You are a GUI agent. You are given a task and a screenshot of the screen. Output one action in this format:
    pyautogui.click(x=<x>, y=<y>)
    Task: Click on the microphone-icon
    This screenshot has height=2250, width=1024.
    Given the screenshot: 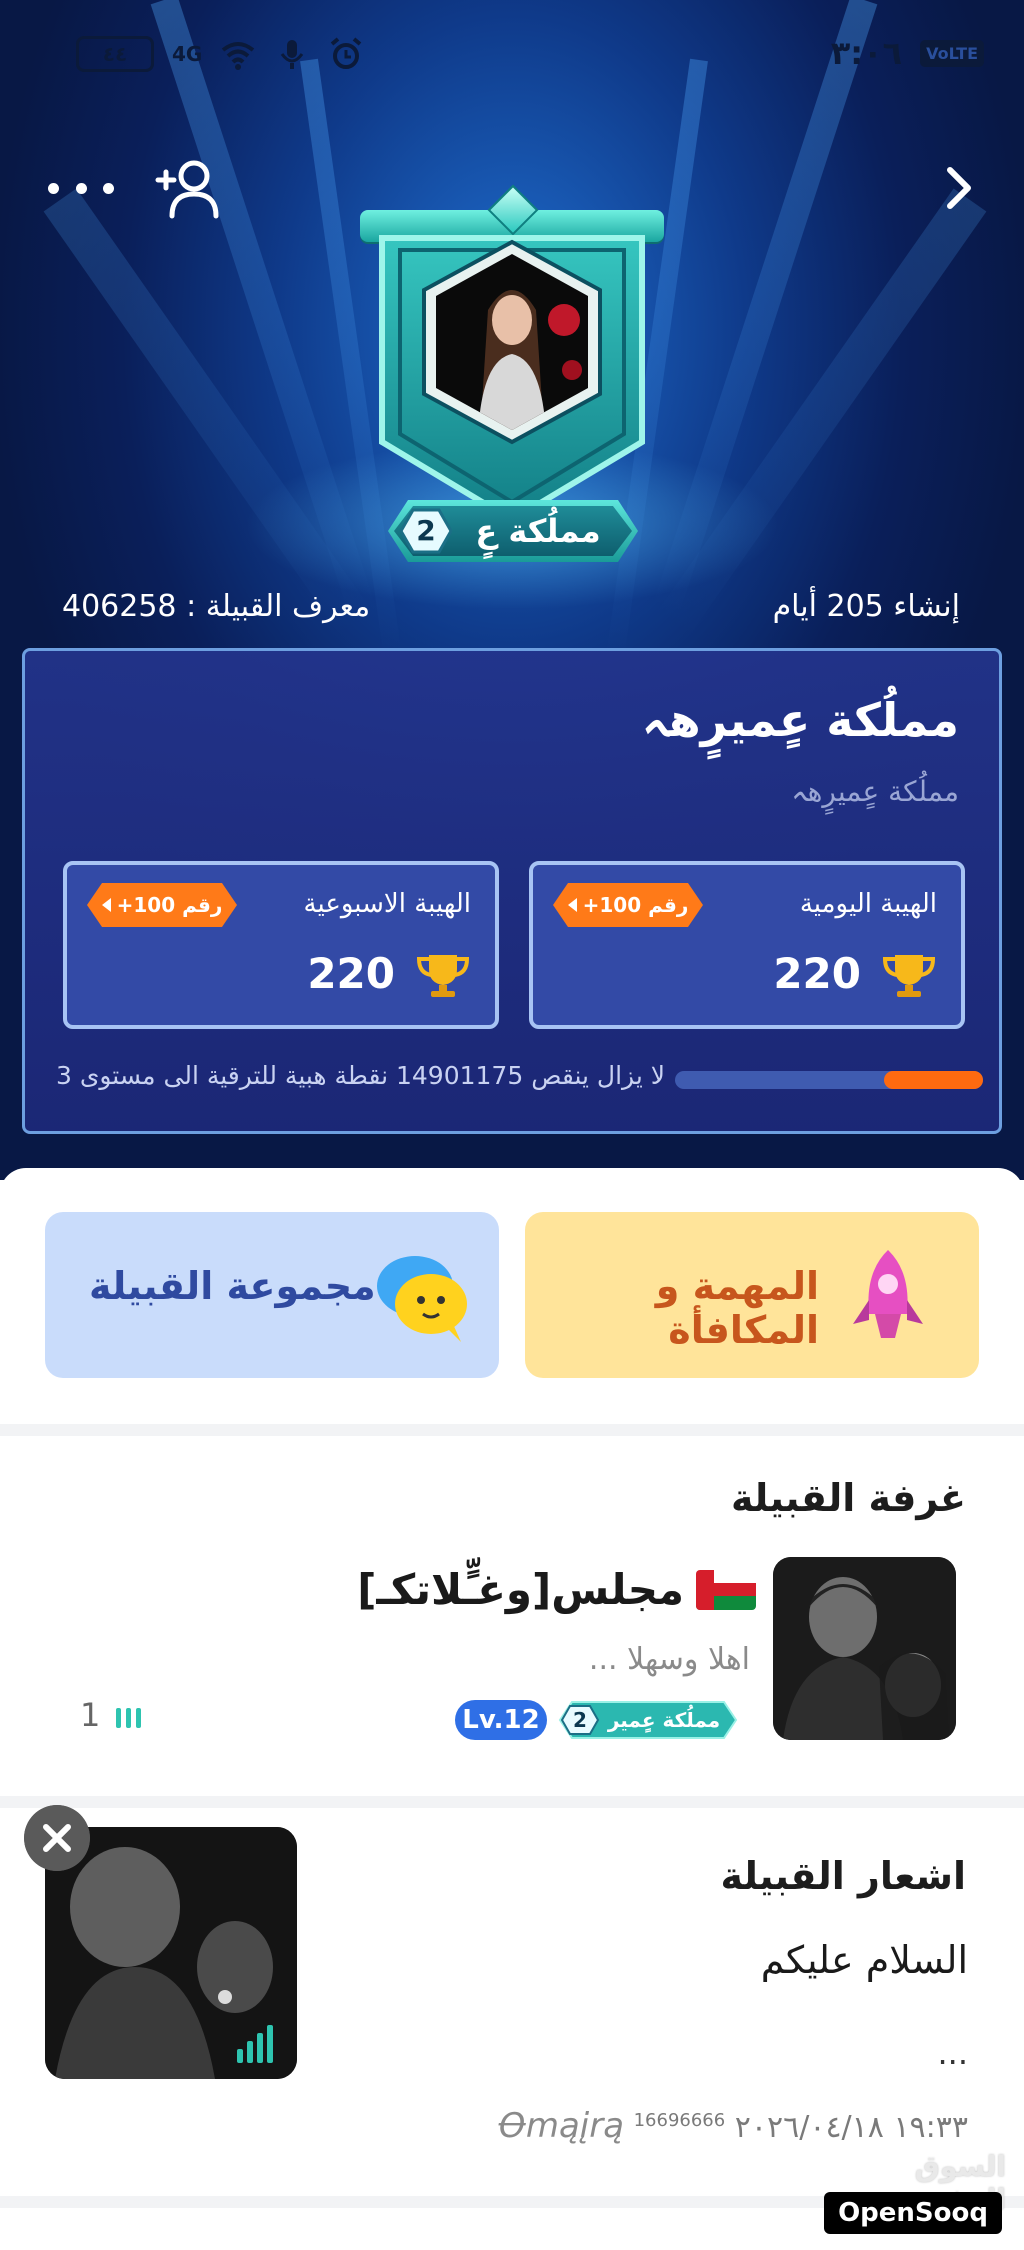 What is the action you would take?
    pyautogui.click(x=292, y=54)
    